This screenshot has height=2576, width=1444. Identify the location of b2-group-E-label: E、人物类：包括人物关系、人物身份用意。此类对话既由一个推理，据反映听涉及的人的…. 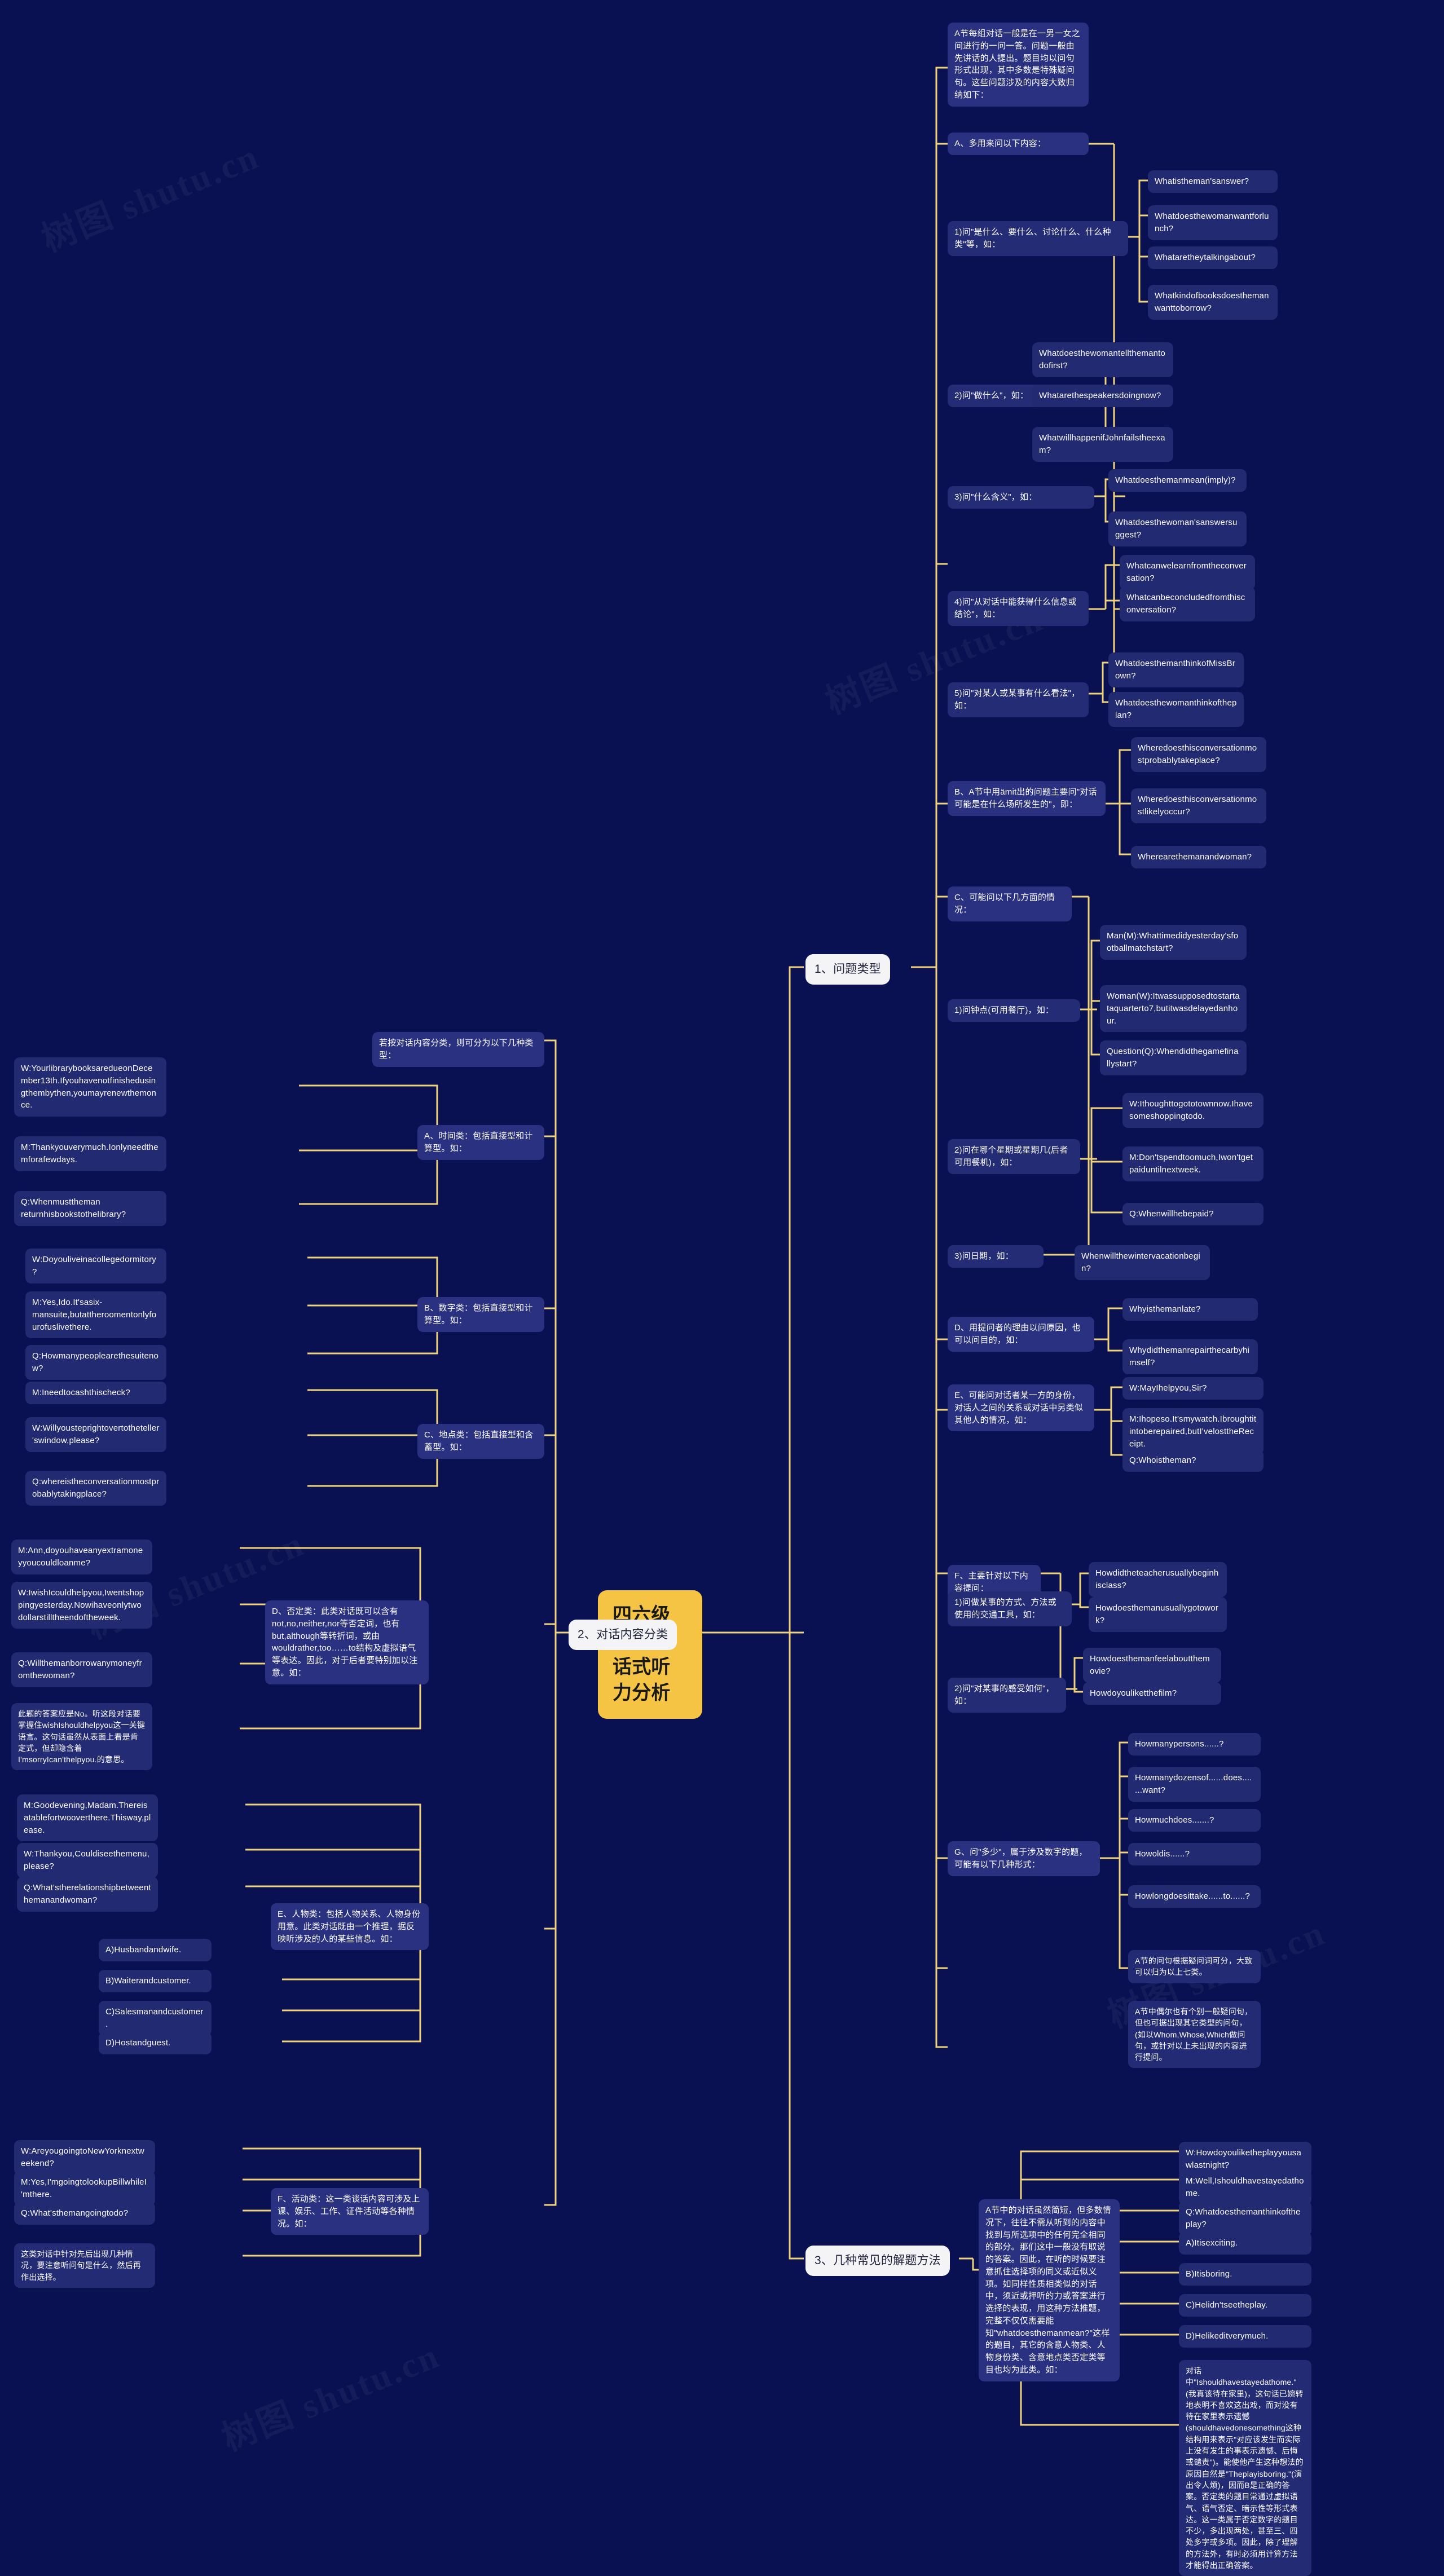
(350, 1927).